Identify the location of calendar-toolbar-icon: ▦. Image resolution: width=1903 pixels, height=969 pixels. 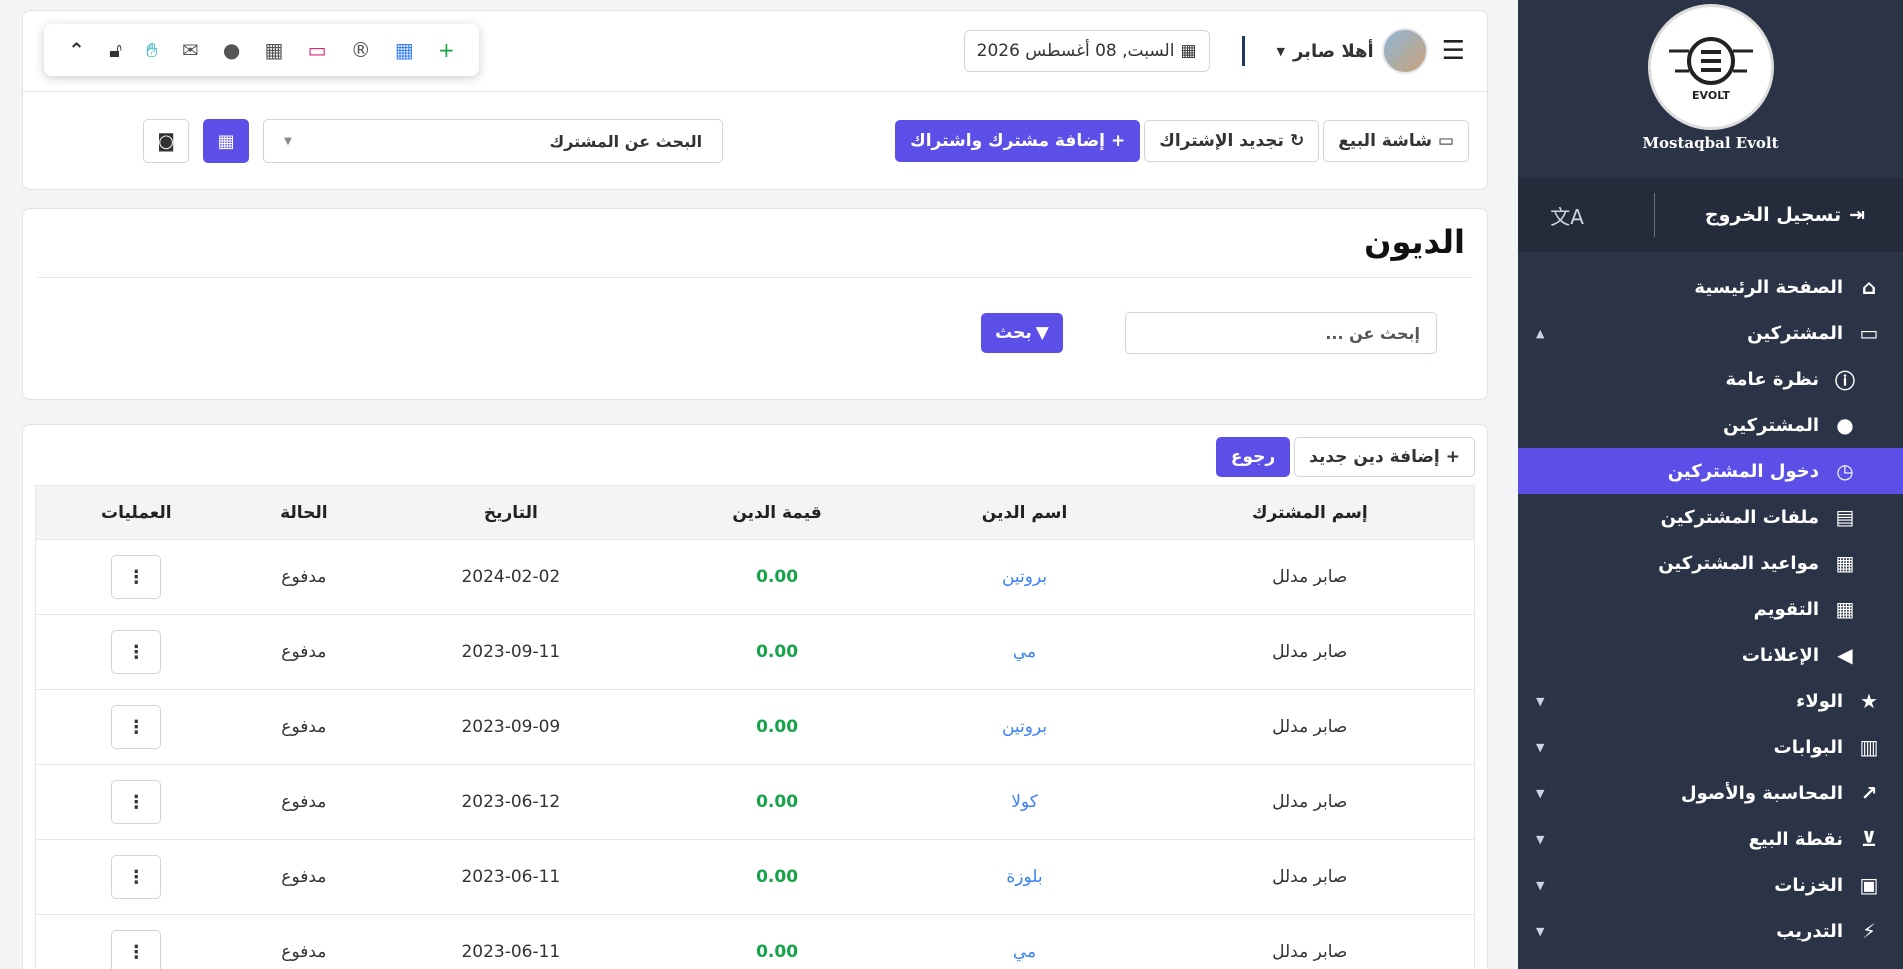
(404, 50).